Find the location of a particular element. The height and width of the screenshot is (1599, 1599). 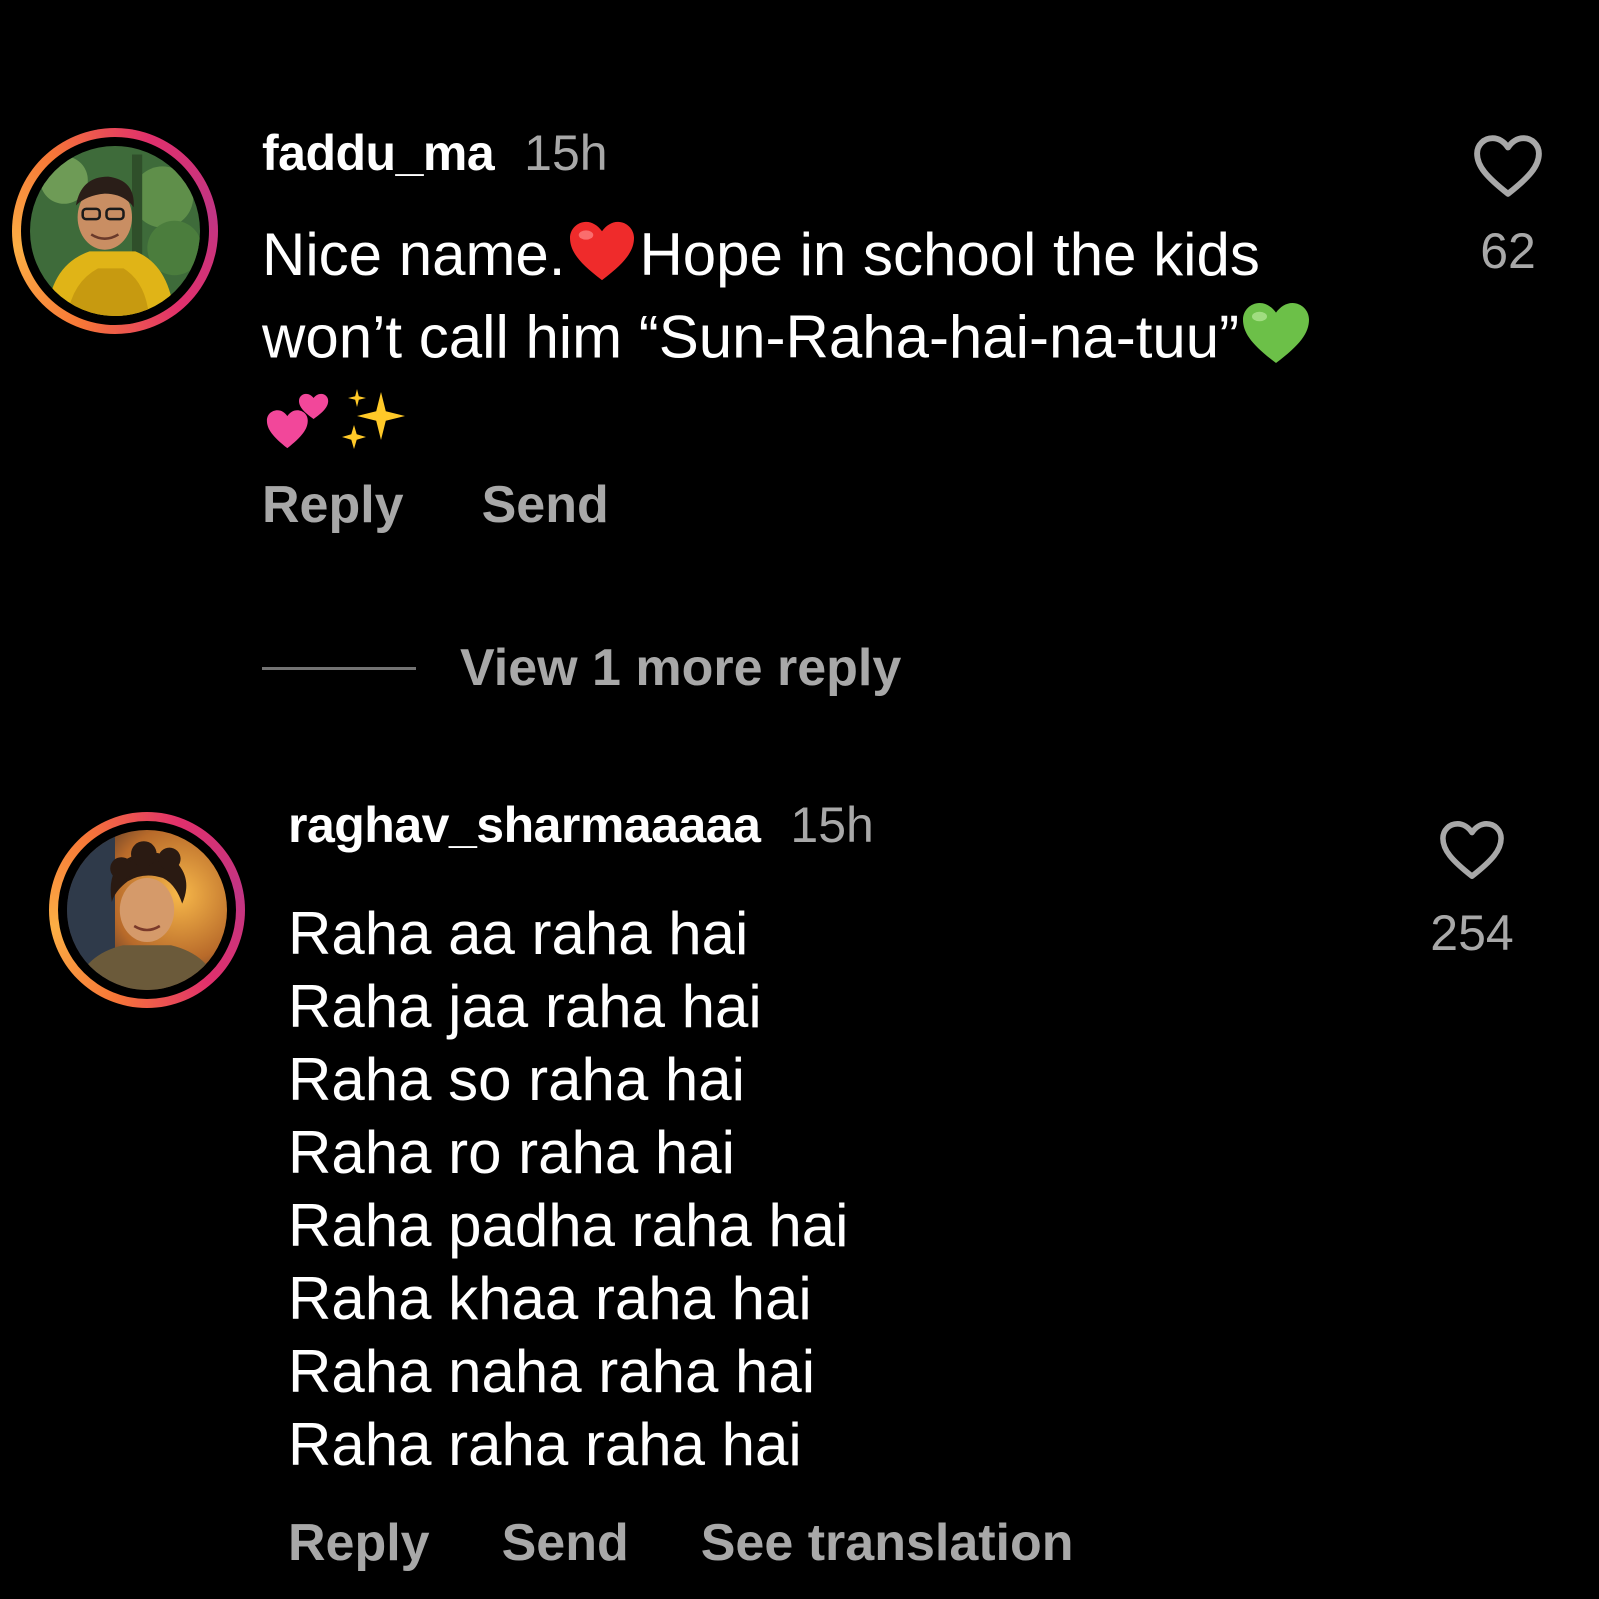

view-more-replies: View 1 more reply is located at coordinates (581, 668).